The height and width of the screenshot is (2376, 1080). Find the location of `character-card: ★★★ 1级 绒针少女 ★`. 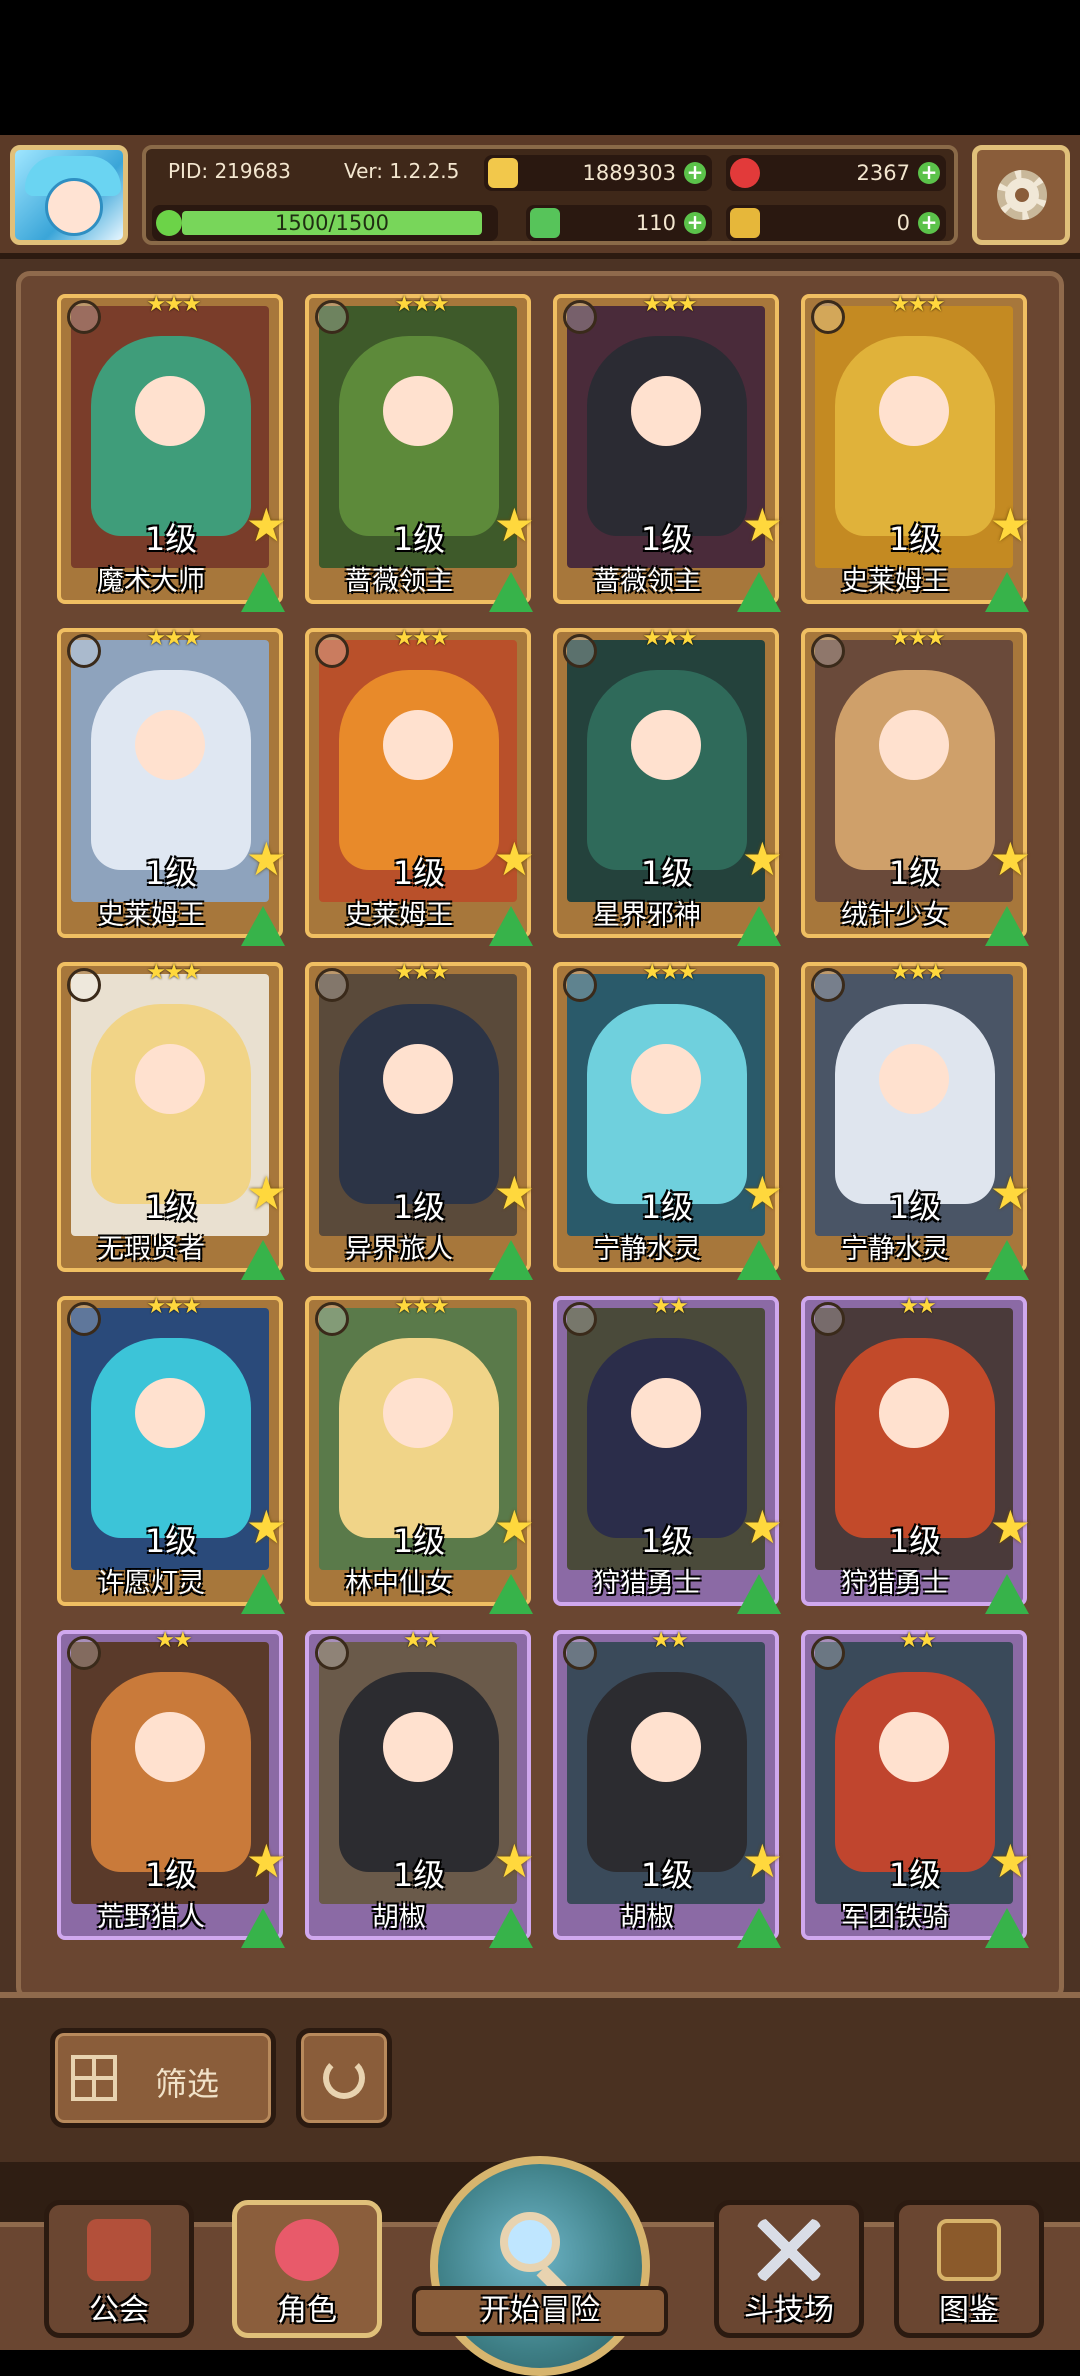

character-card: ★★★ 1级 绒针少女 ★ is located at coordinates (916, 786).